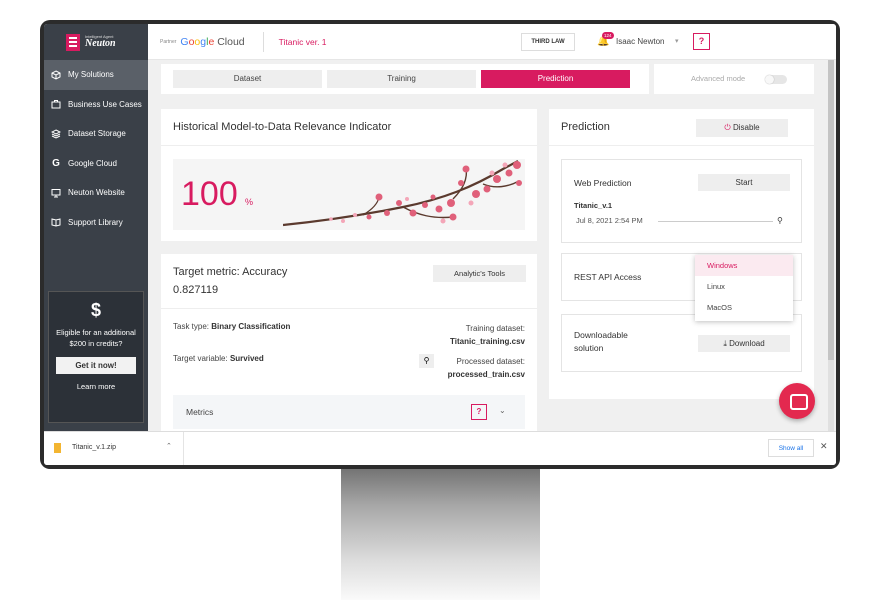 The image size is (880, 604). Describe the element at coordinates (56, 193) in the screenshot. I see `monitor-icon` at that location.